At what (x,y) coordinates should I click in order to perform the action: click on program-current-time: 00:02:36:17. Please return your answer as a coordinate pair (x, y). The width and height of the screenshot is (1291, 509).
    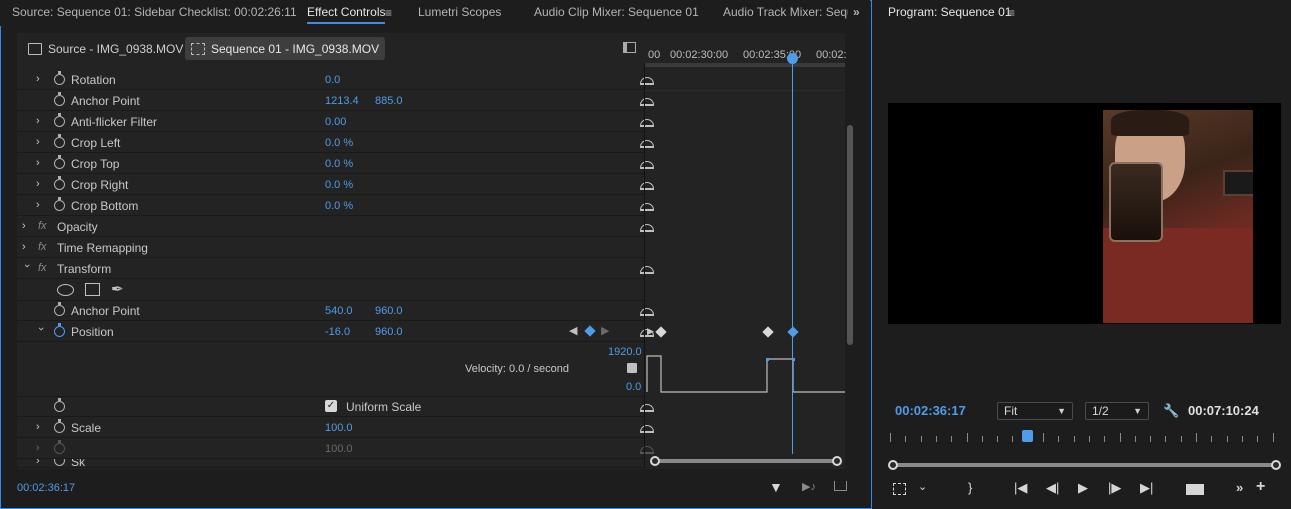
    Looking at the image, I should click on (930, 410).